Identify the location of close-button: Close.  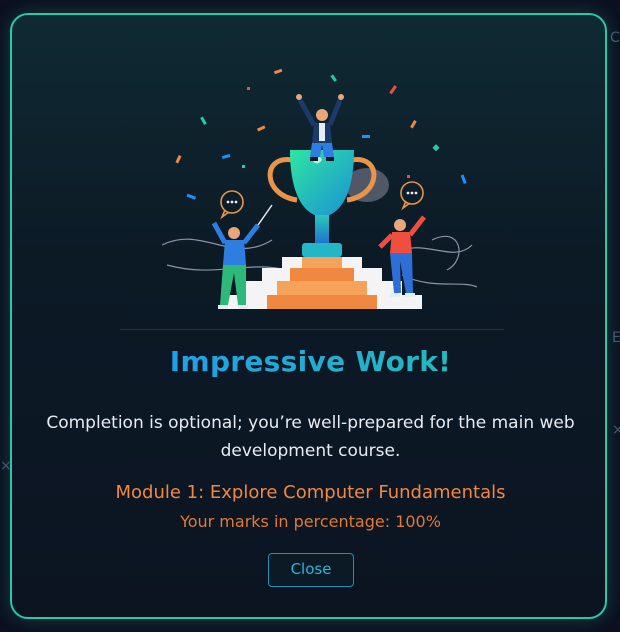
(311, 570).